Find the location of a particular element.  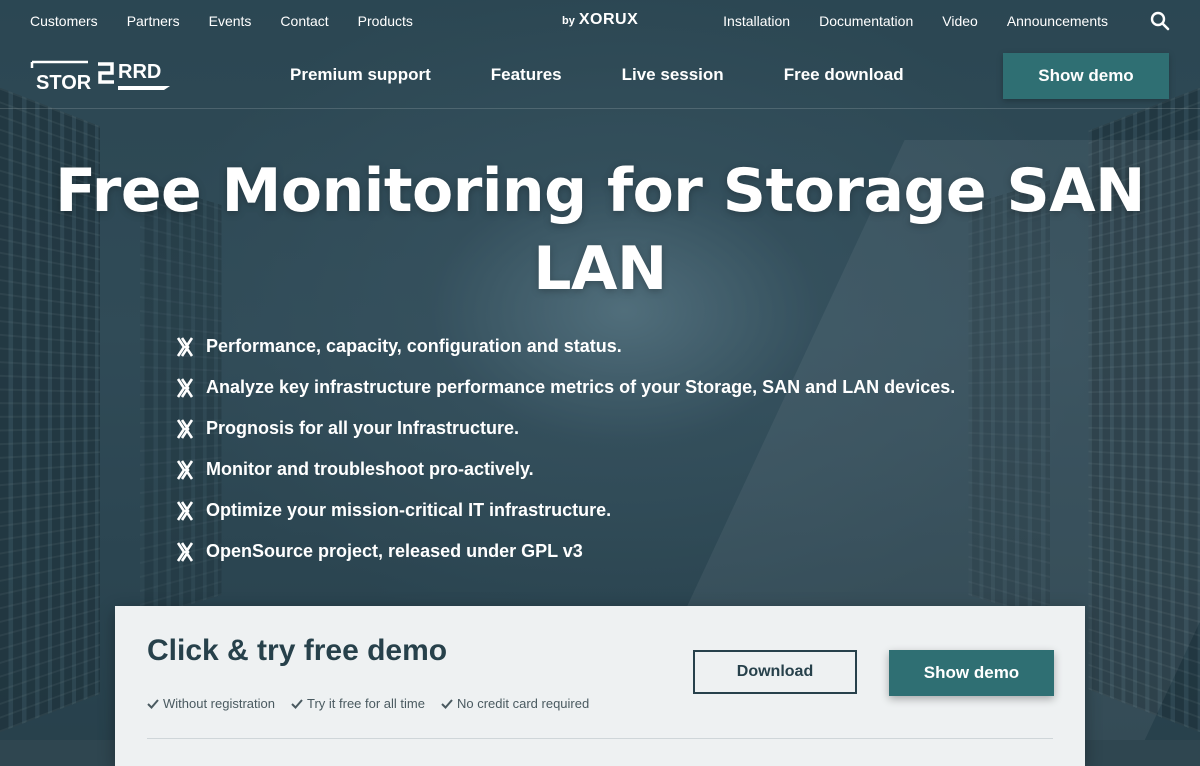

benefit-item: No credit card required is located at coordinates (515, 703).